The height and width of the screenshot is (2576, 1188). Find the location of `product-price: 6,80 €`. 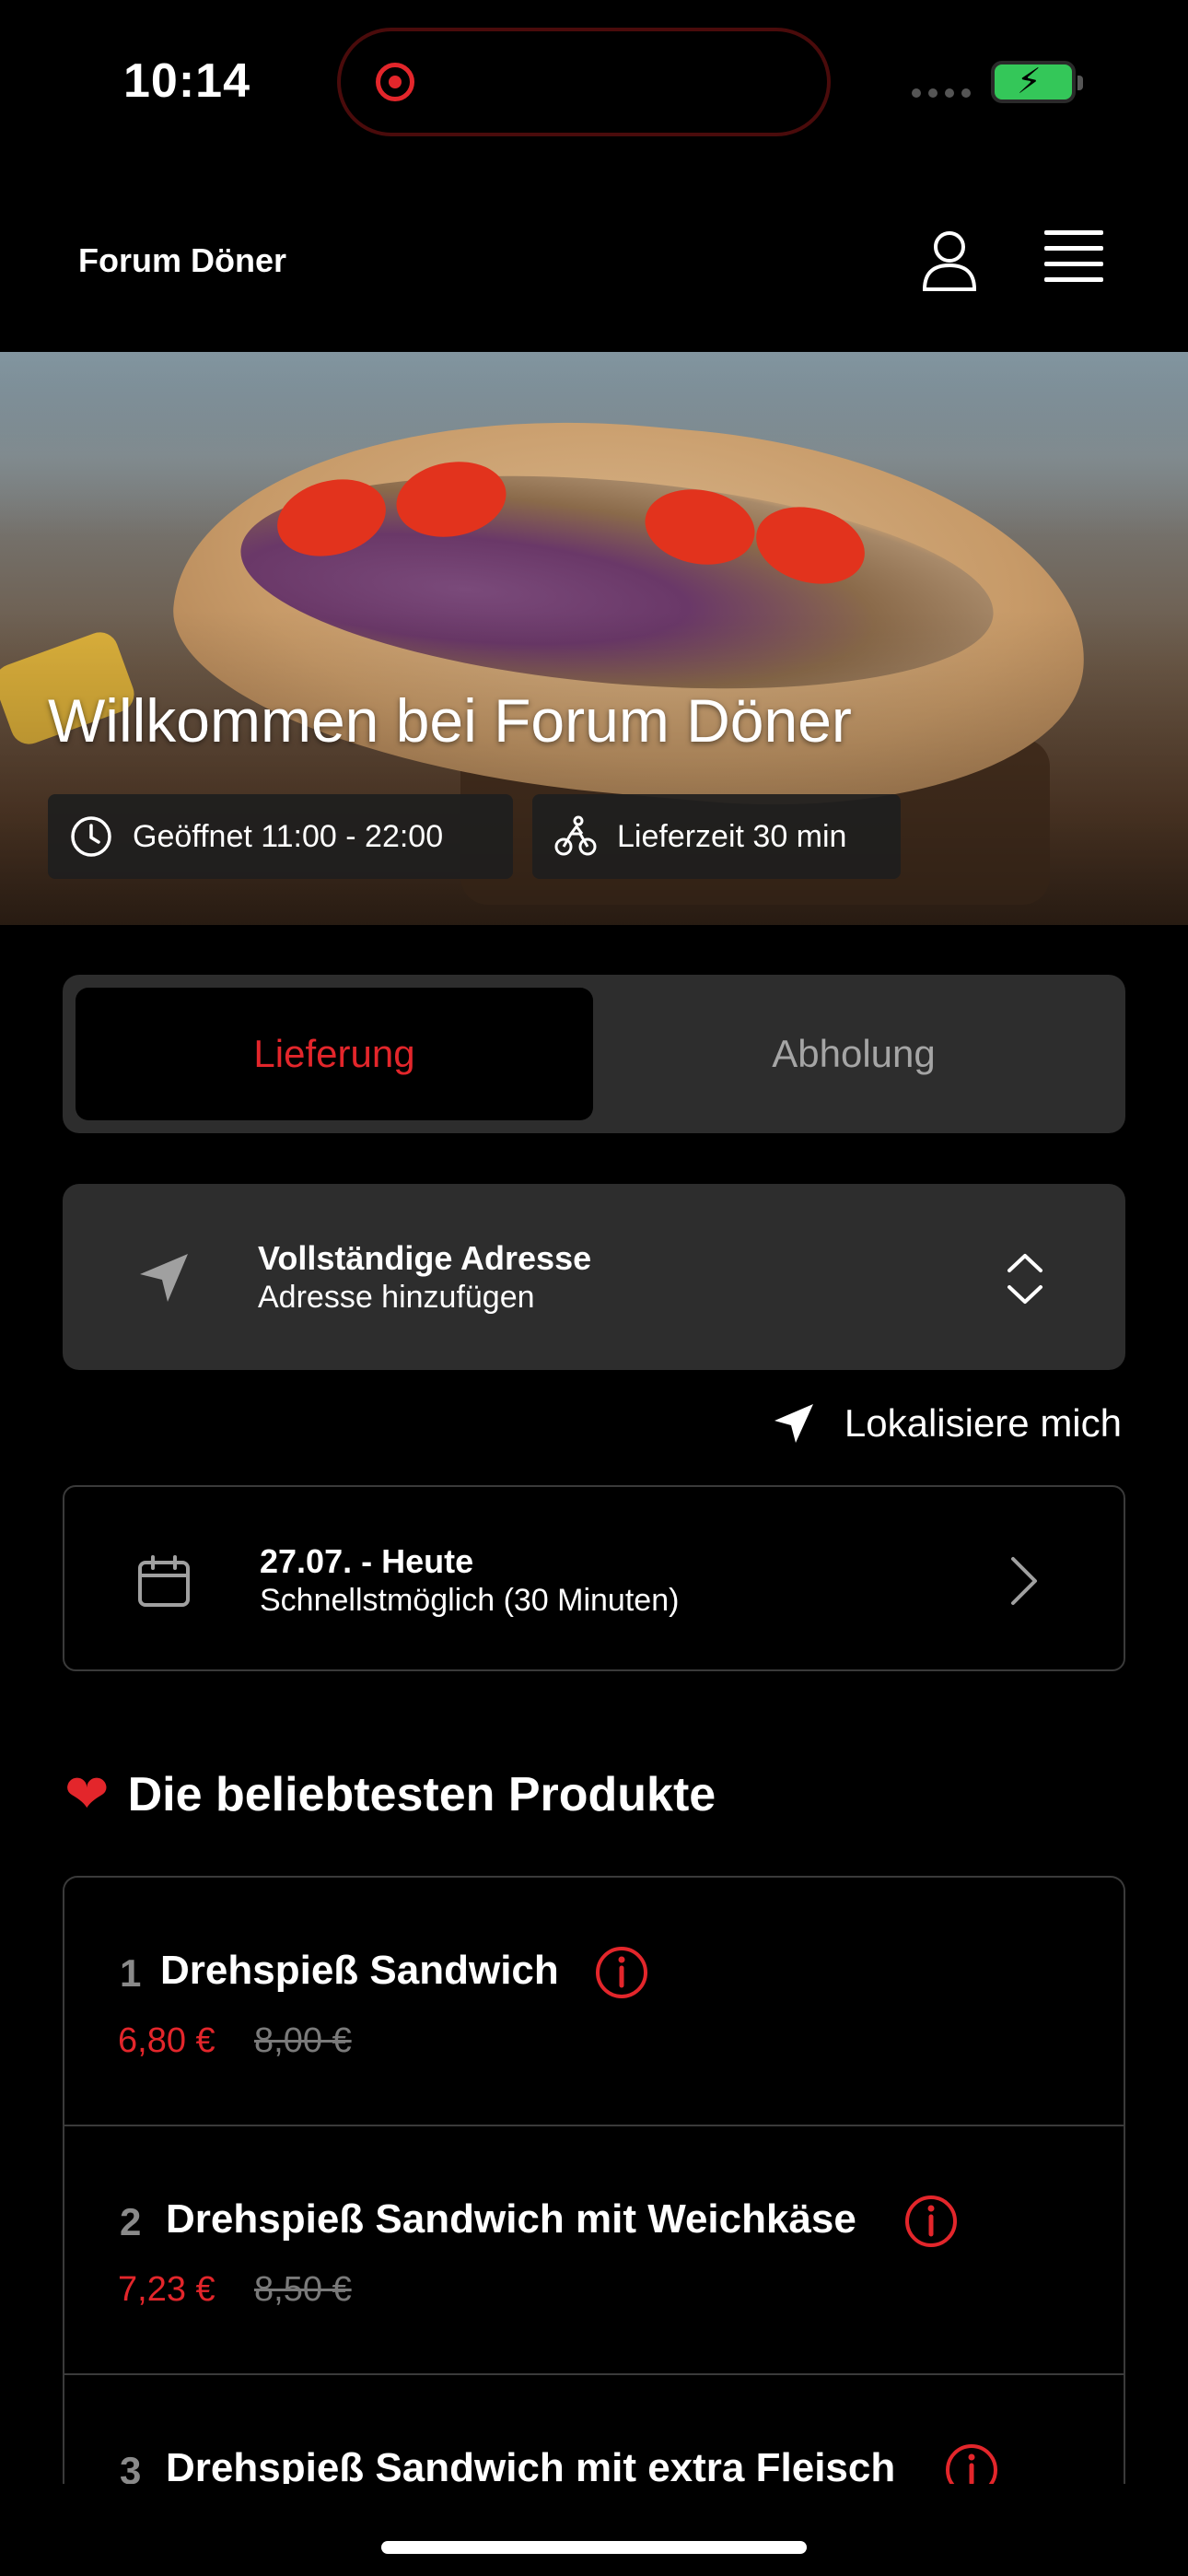

product-price: 6,80 € is located at coordinates (166, 2040).